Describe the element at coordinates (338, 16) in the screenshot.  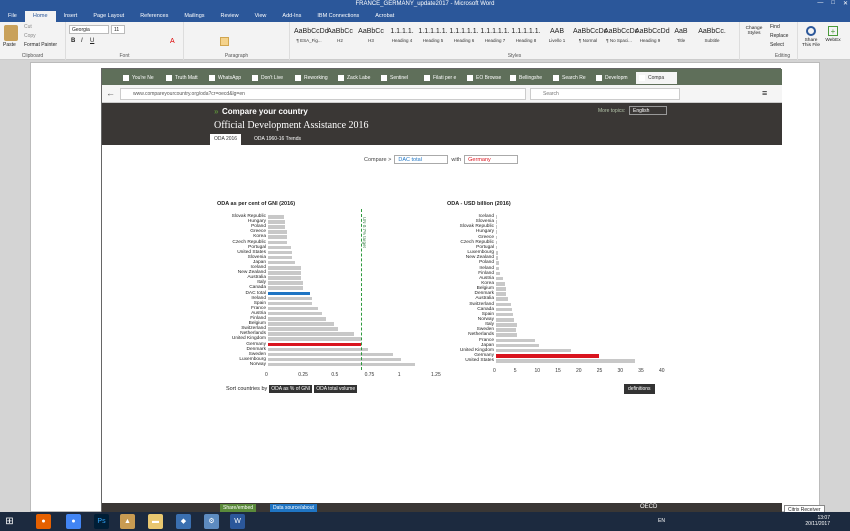
I see `tab-ibm-connections: IBM Connections` at that location.